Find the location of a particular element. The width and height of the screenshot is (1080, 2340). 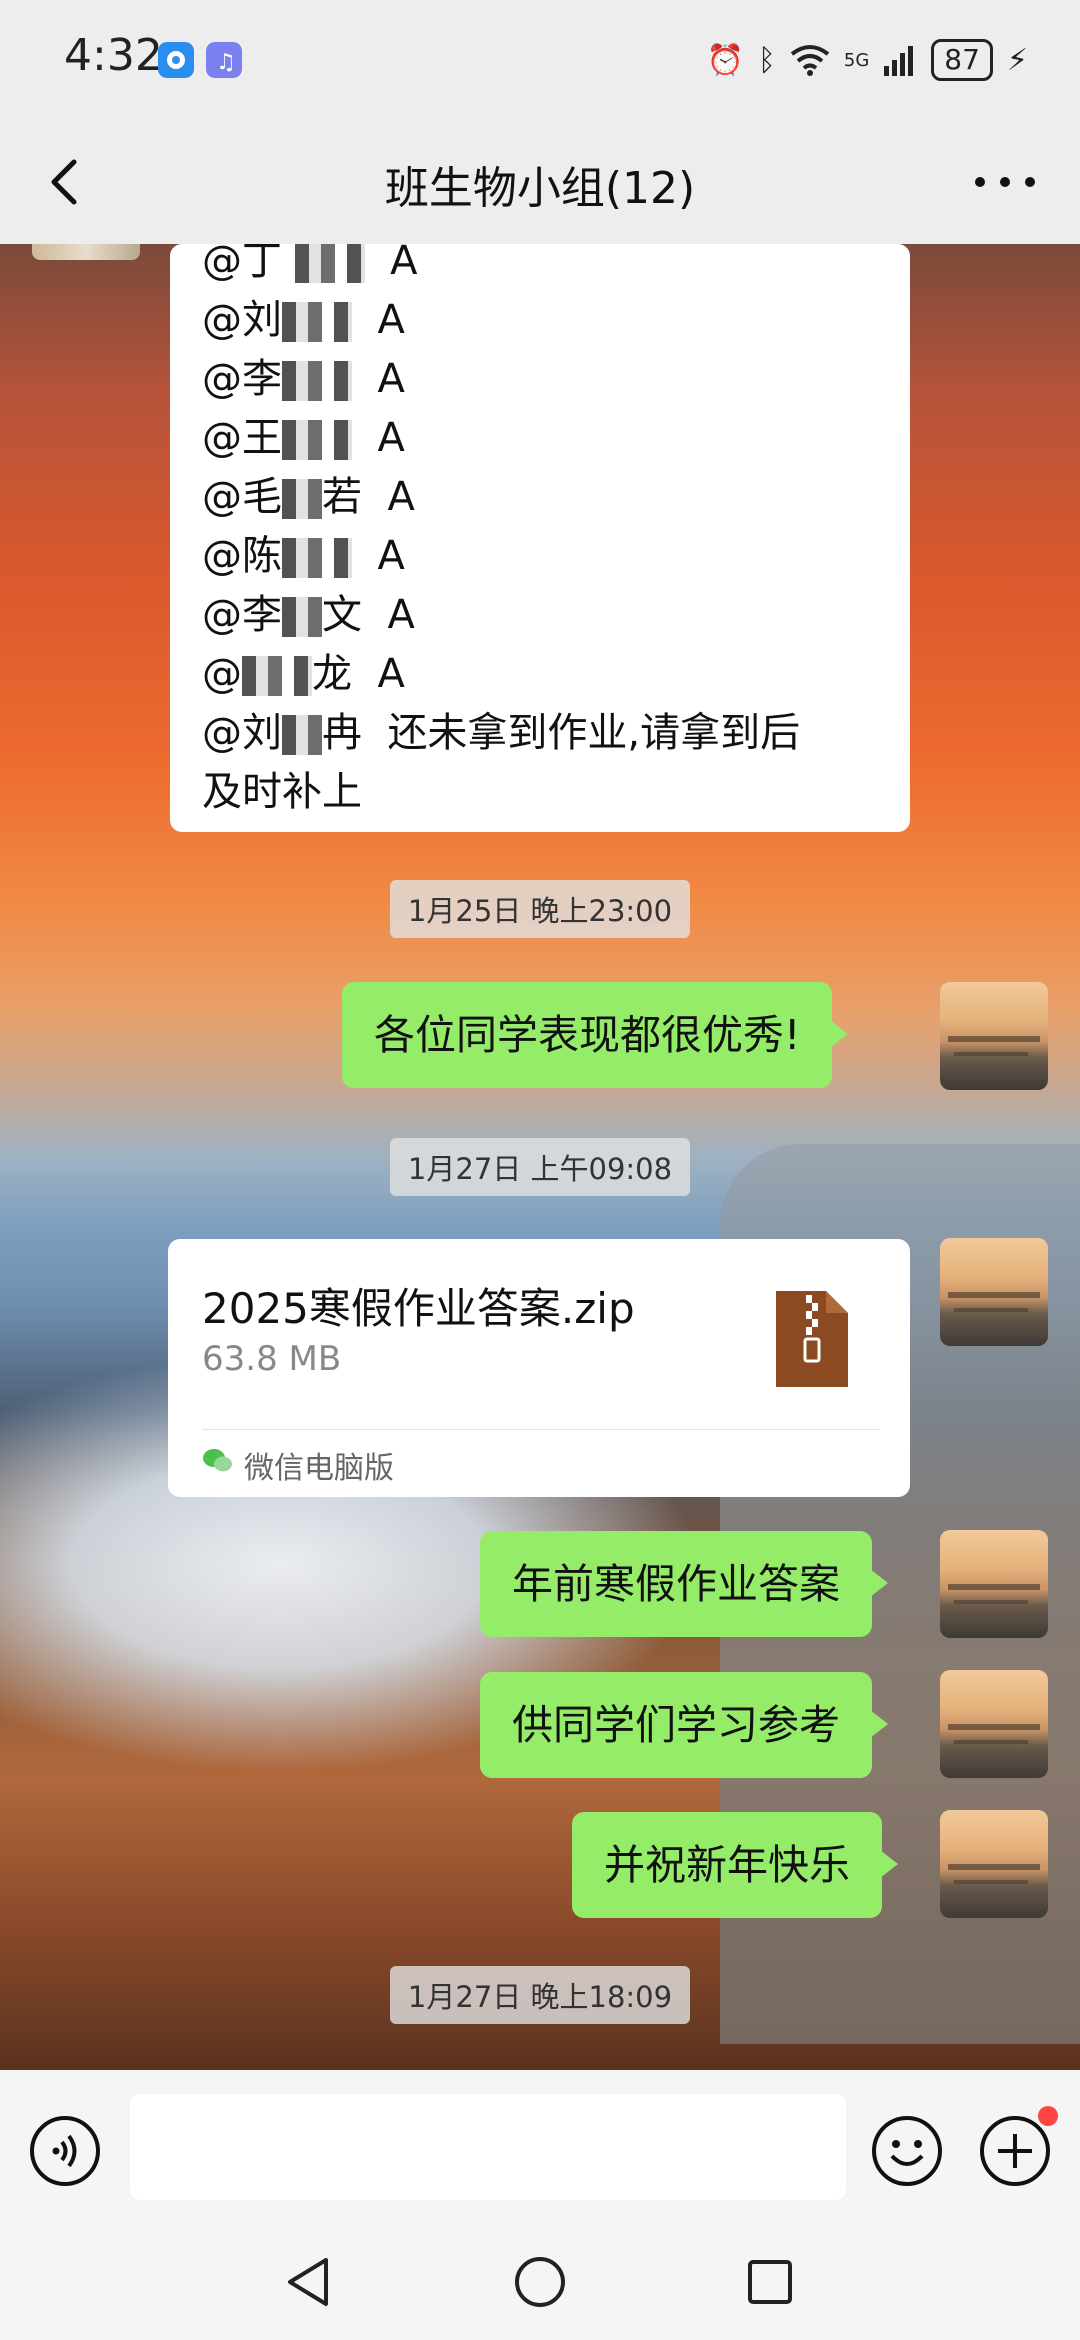

charging-icon: ⚡ is located at coordinates (1017, 60).